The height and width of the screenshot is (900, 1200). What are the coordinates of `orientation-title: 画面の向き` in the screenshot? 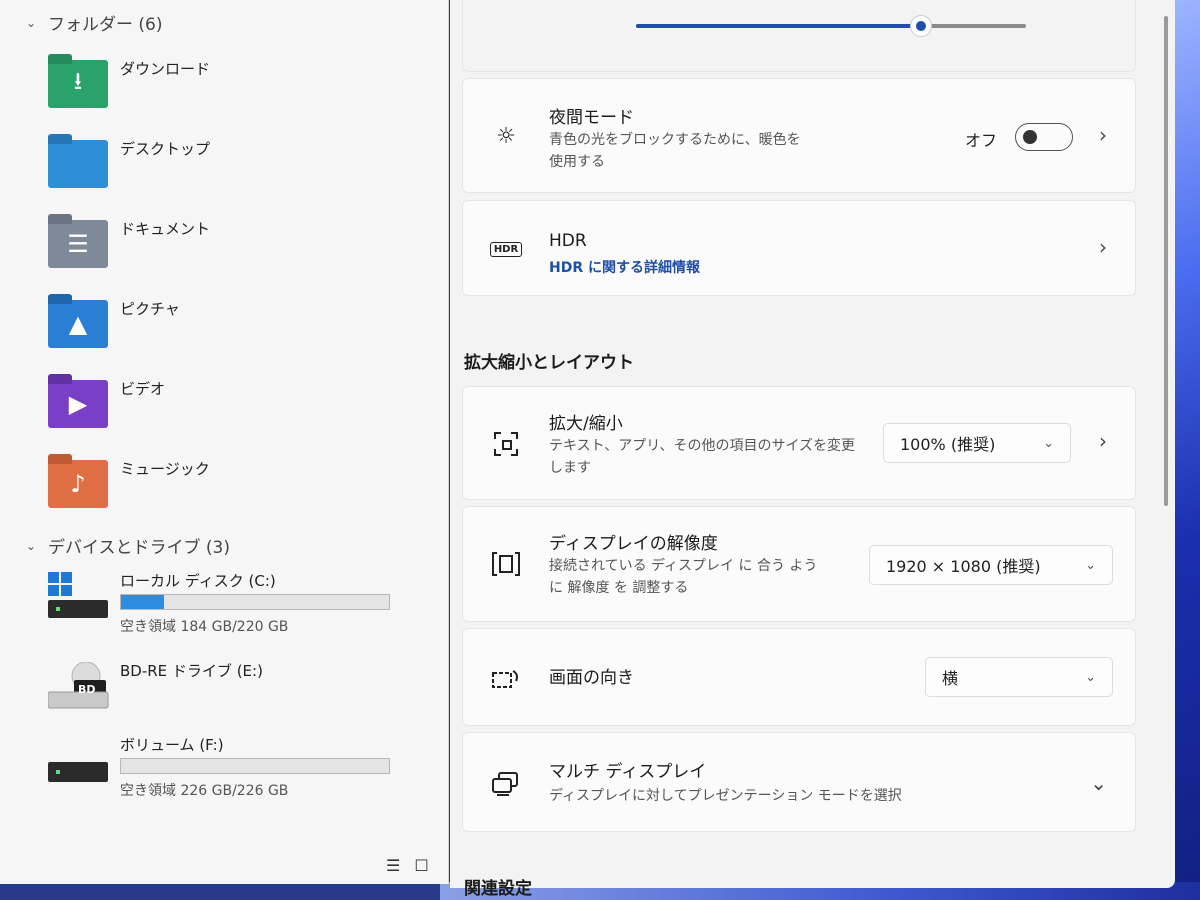 It's located at (591, 678).